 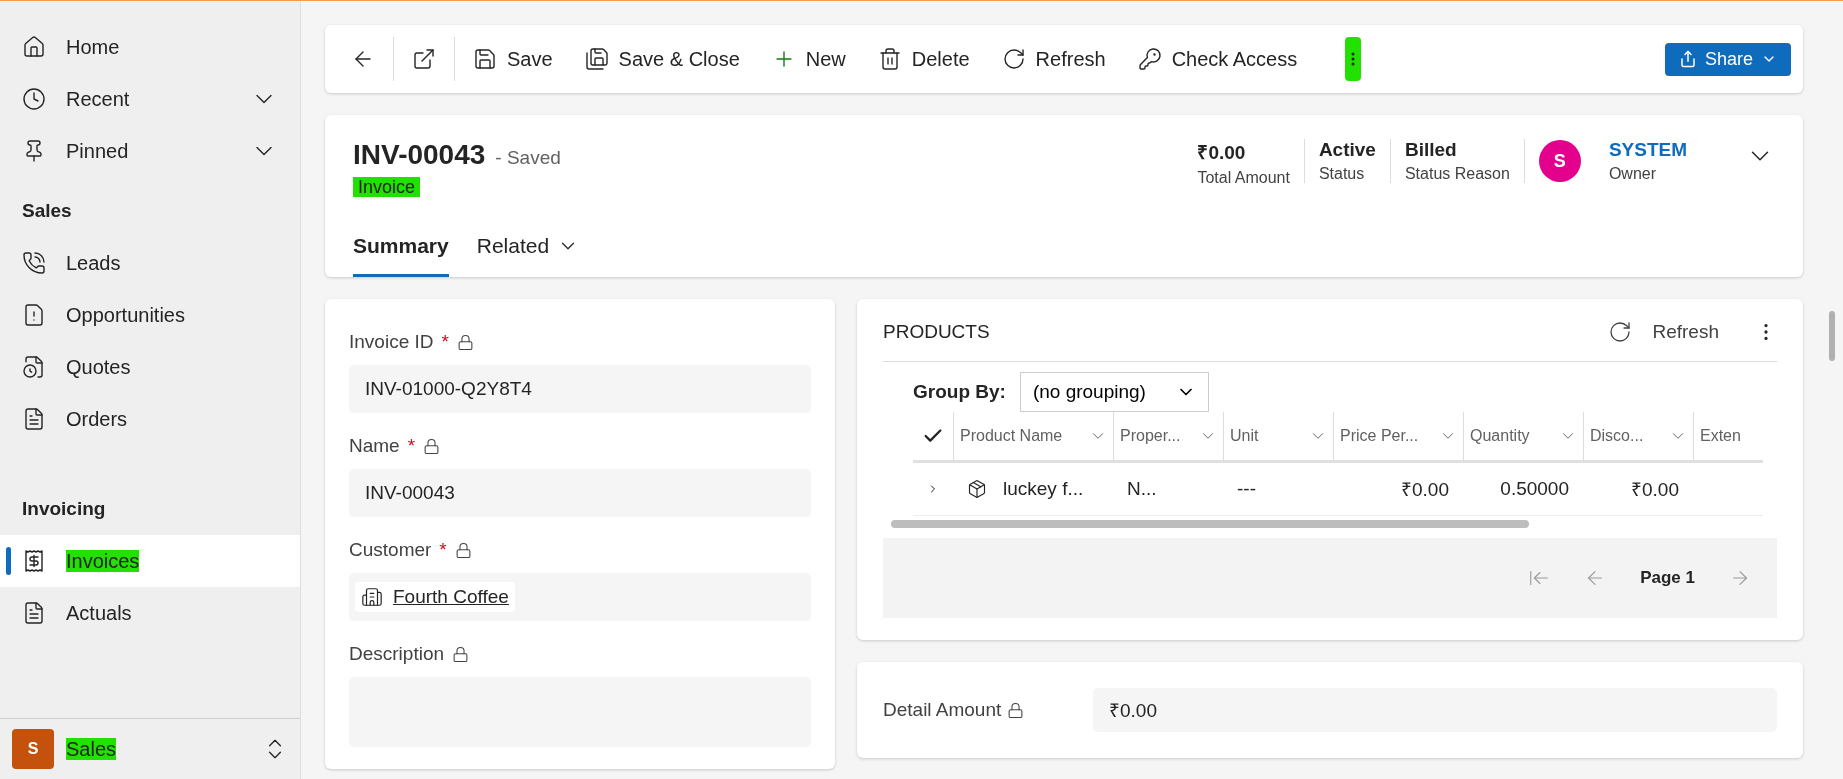 What do you see at coordinates (937, 332) in the screenshot?
I see `section-title: PRODUCTS` at bounding box center [937, 332].